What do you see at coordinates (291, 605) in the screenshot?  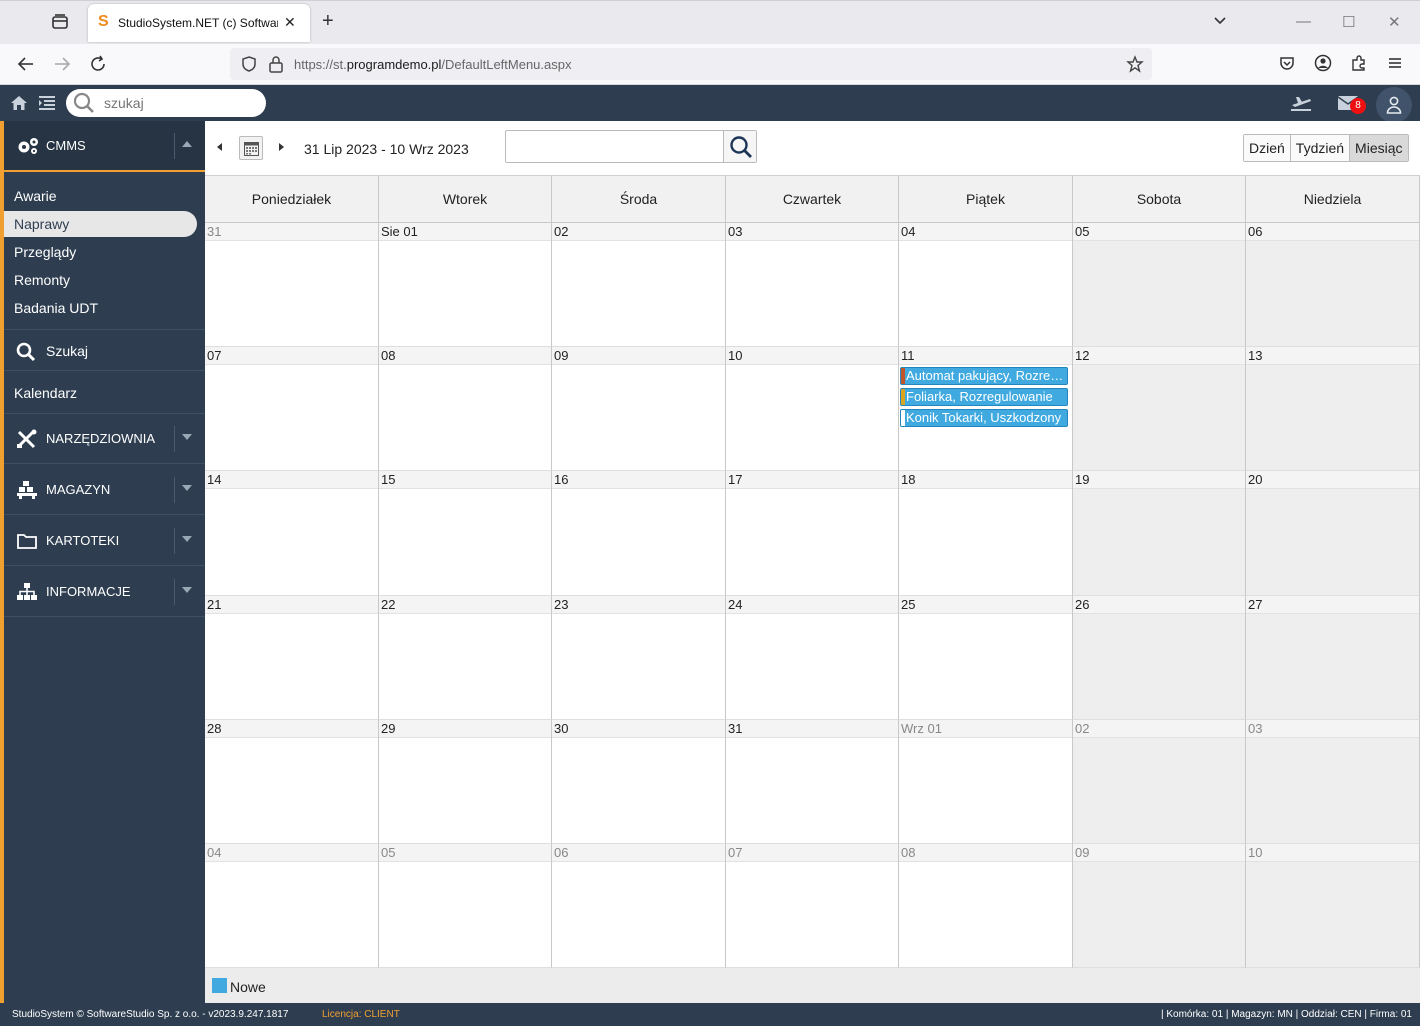 I see `day-number: 21` at bounding box center [291, 605].